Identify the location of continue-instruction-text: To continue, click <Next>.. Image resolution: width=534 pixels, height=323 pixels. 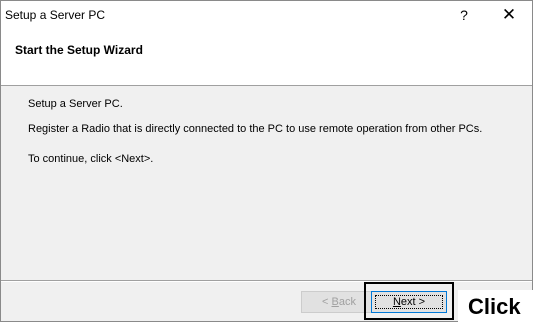
(91, 159).